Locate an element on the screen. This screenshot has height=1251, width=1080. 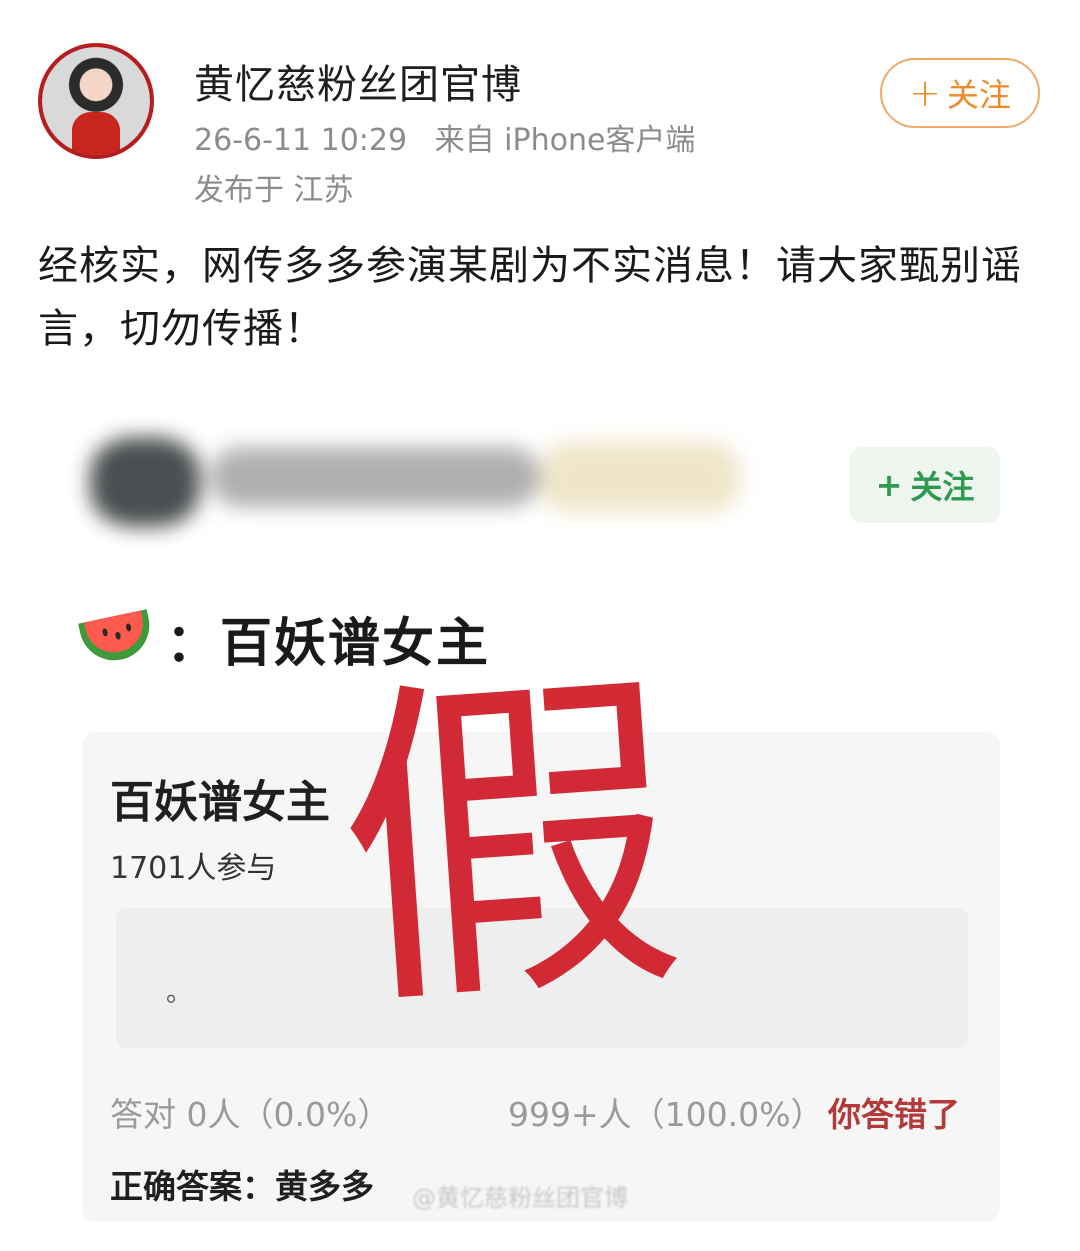
watermelon-icon is located at coordinates (117, 638).